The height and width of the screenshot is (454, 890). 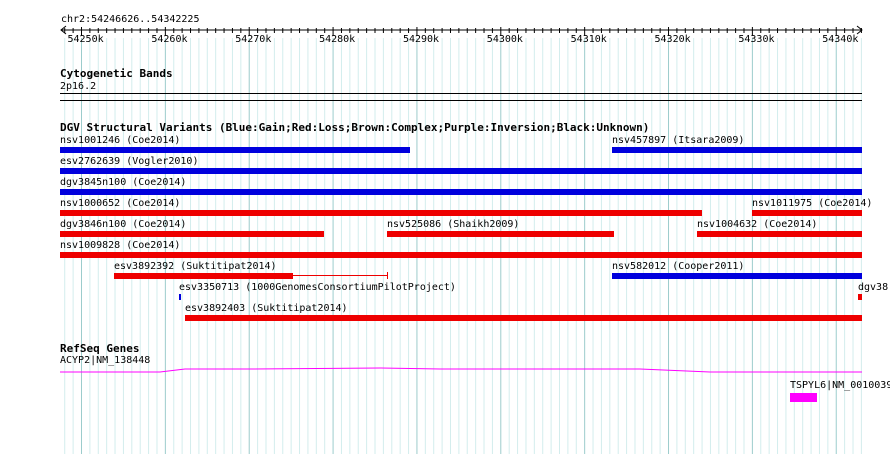 I want to click on gene-label: TSPYL6|NM_0010039, so click(x=840, y=386).